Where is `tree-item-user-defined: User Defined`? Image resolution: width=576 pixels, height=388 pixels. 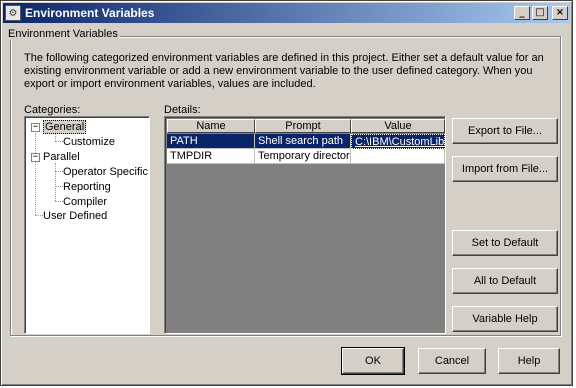 tree-item-user-defined: User Defined is located at coordinates (75, 216).